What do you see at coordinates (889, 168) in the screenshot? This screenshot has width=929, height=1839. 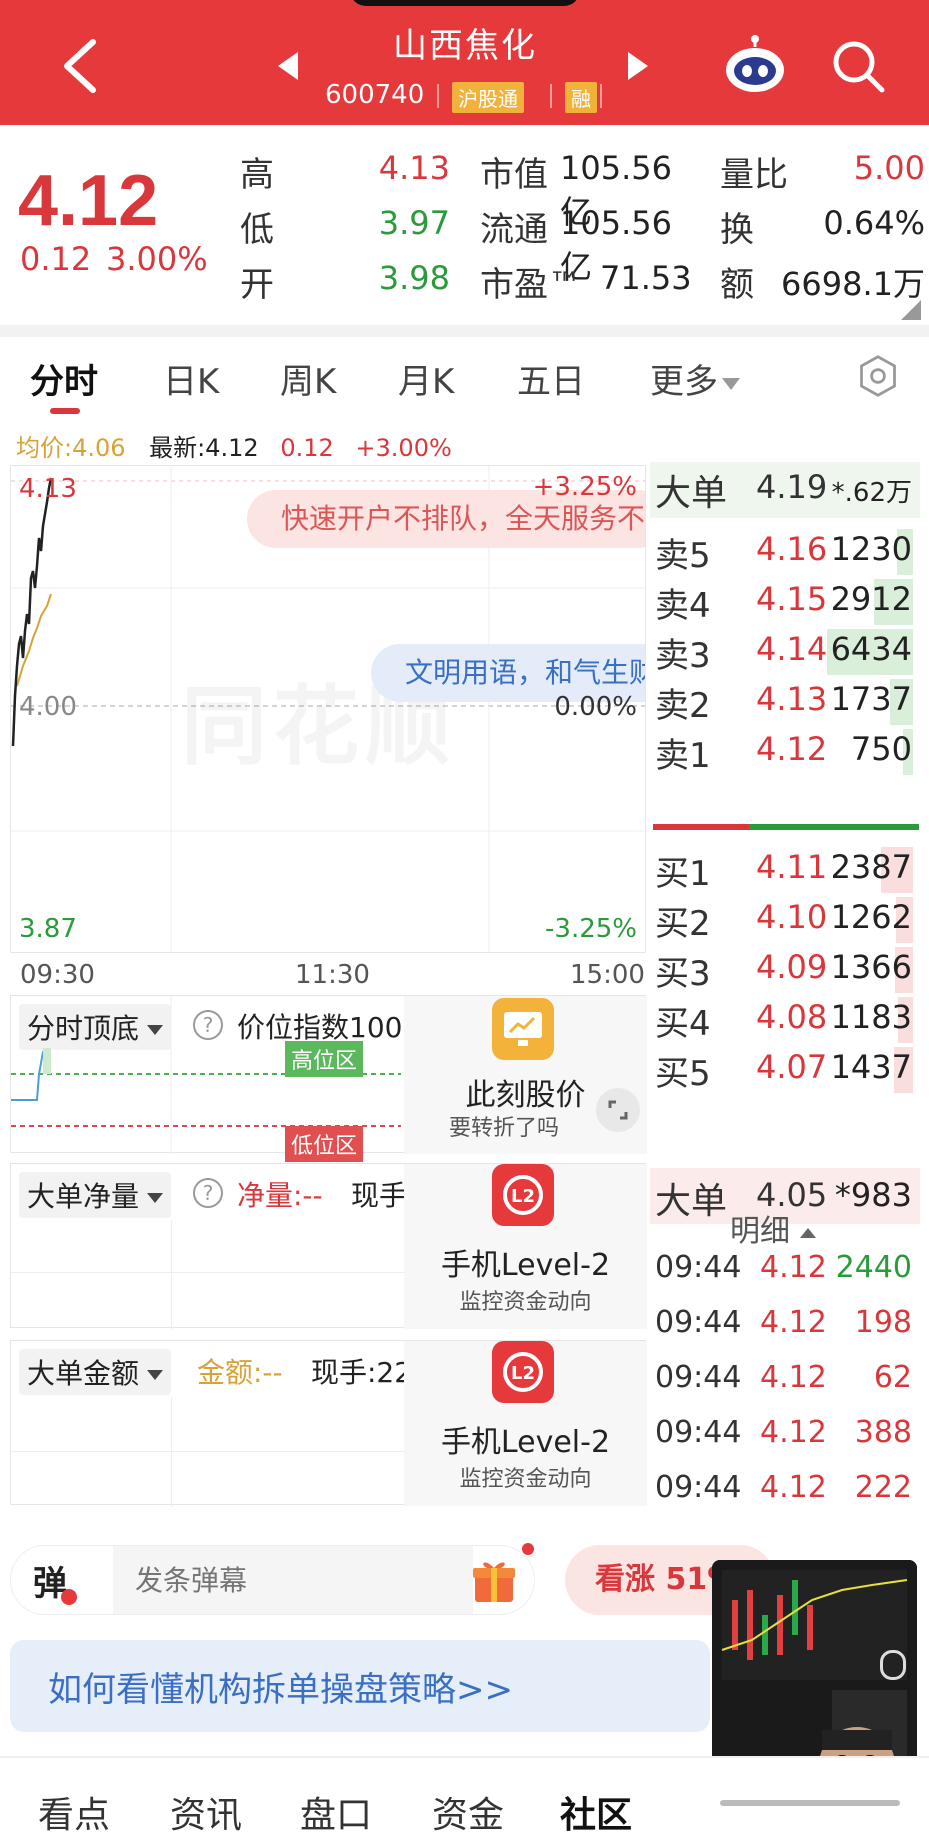 I see `volratio-value: 5.00` at bounding box center [889, 168].